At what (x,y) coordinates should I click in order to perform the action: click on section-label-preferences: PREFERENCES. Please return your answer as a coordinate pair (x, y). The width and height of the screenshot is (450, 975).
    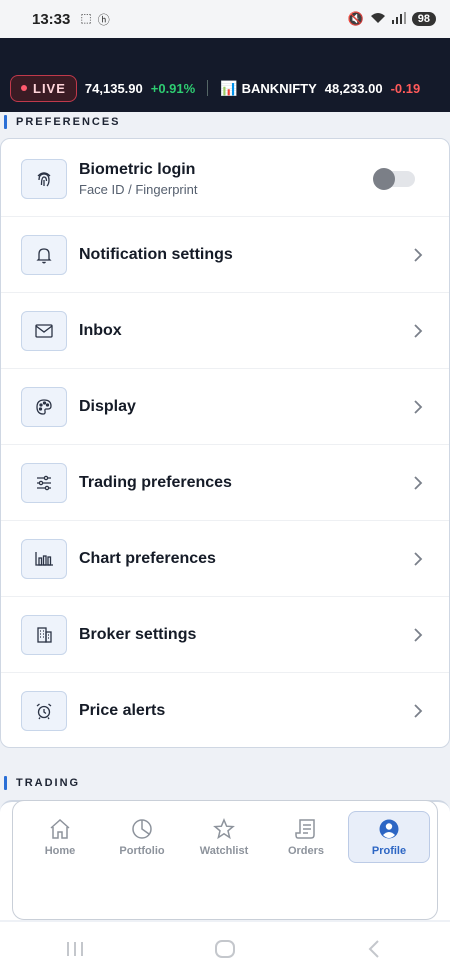
    Looking at the image, I should click on (60, 122).